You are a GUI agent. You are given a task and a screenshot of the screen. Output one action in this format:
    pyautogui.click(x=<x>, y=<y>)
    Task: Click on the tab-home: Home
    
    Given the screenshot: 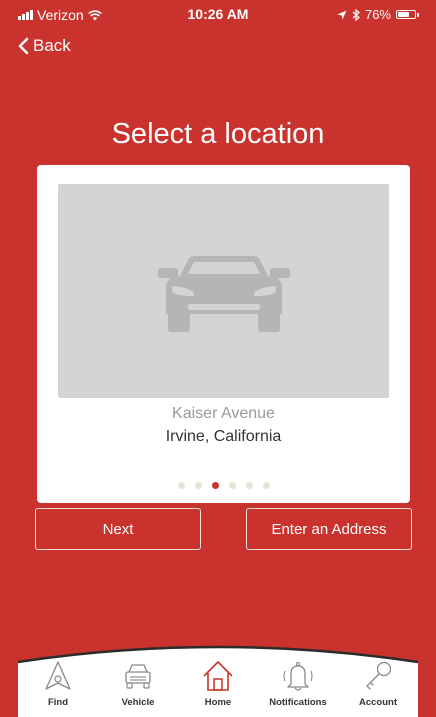 What is the action you would take?
    pyautogui.click(x=218, y=684)
    